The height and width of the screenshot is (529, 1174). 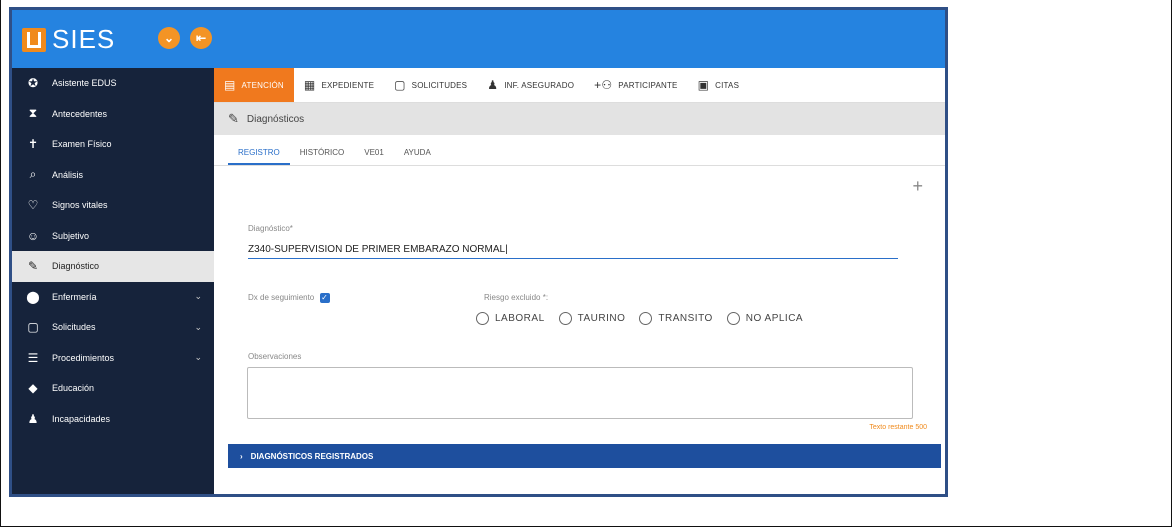 What do you see at coordinates (71, 235) in the screenshot?
I see `sidebar-item-label: Subjetivo` at bounding box center [71, 235].